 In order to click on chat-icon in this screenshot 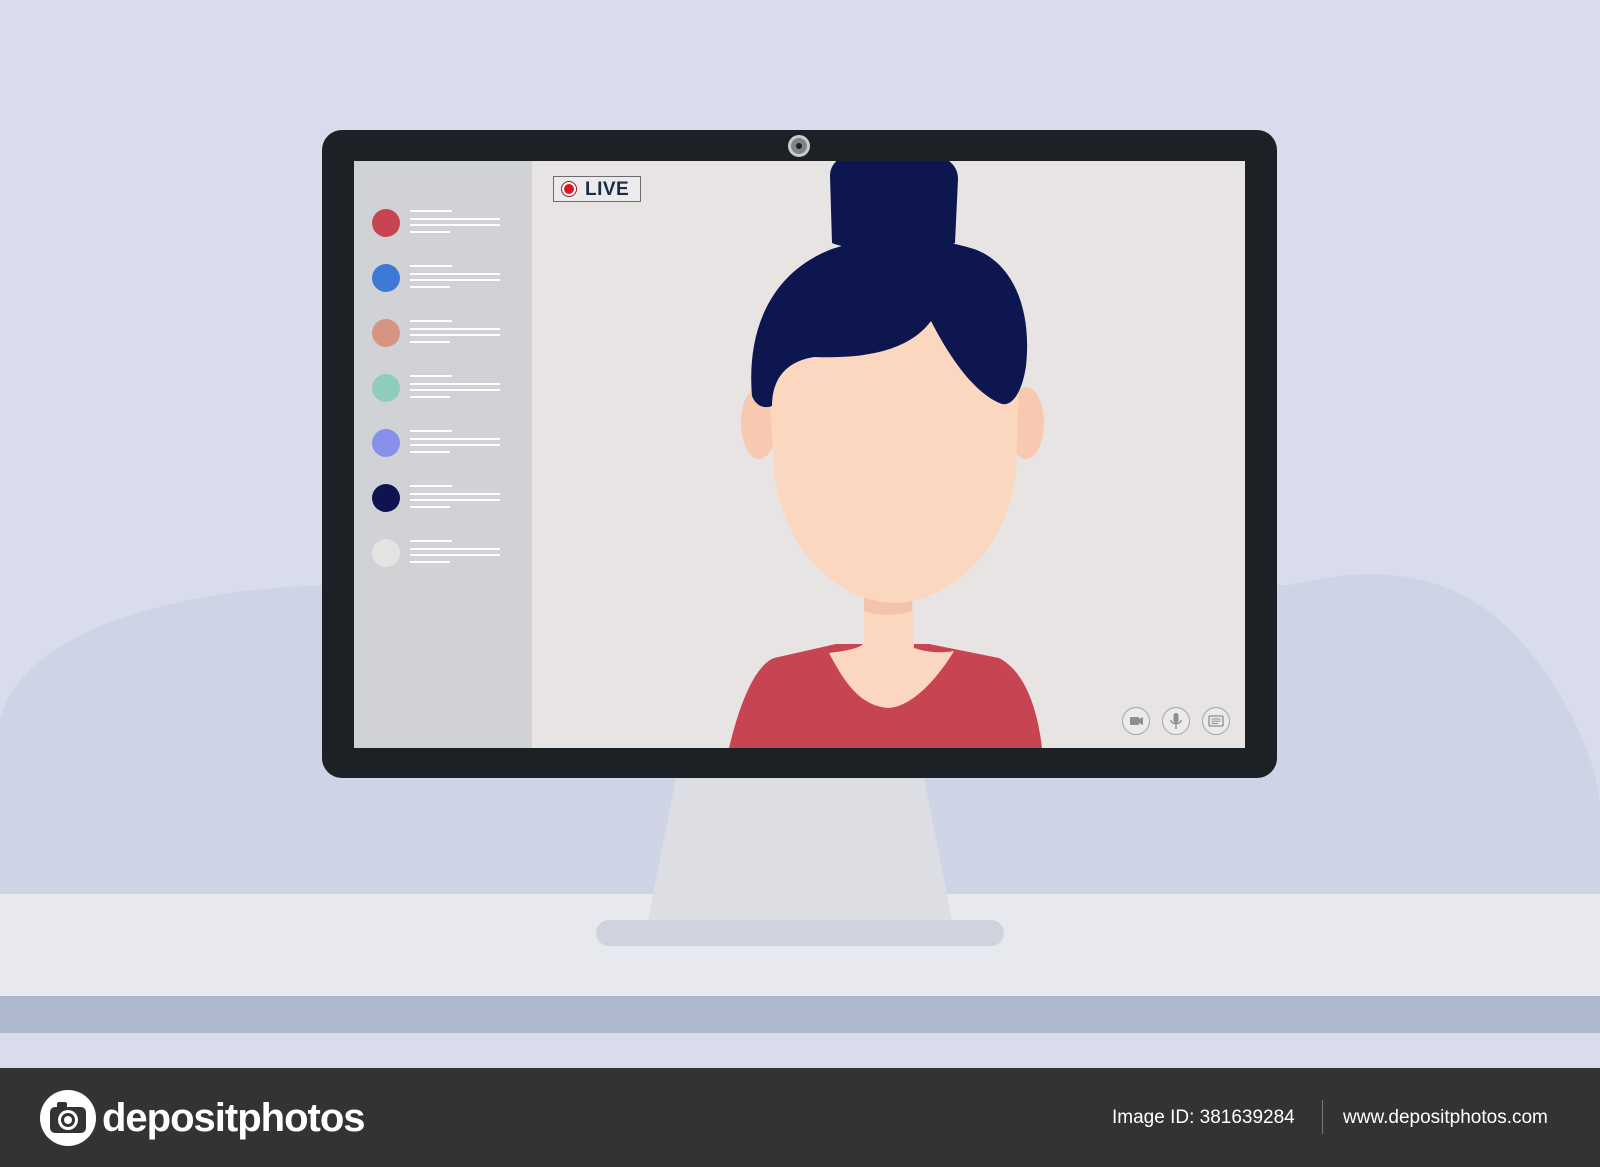, I will do `click(1216, 721)`.